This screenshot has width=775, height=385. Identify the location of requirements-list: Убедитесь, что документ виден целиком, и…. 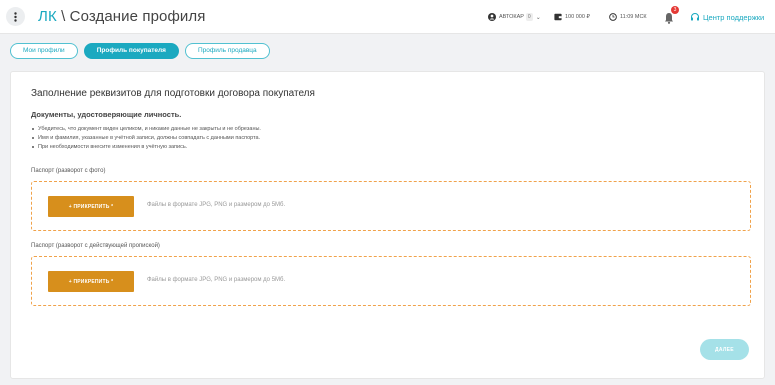
(146, 138).